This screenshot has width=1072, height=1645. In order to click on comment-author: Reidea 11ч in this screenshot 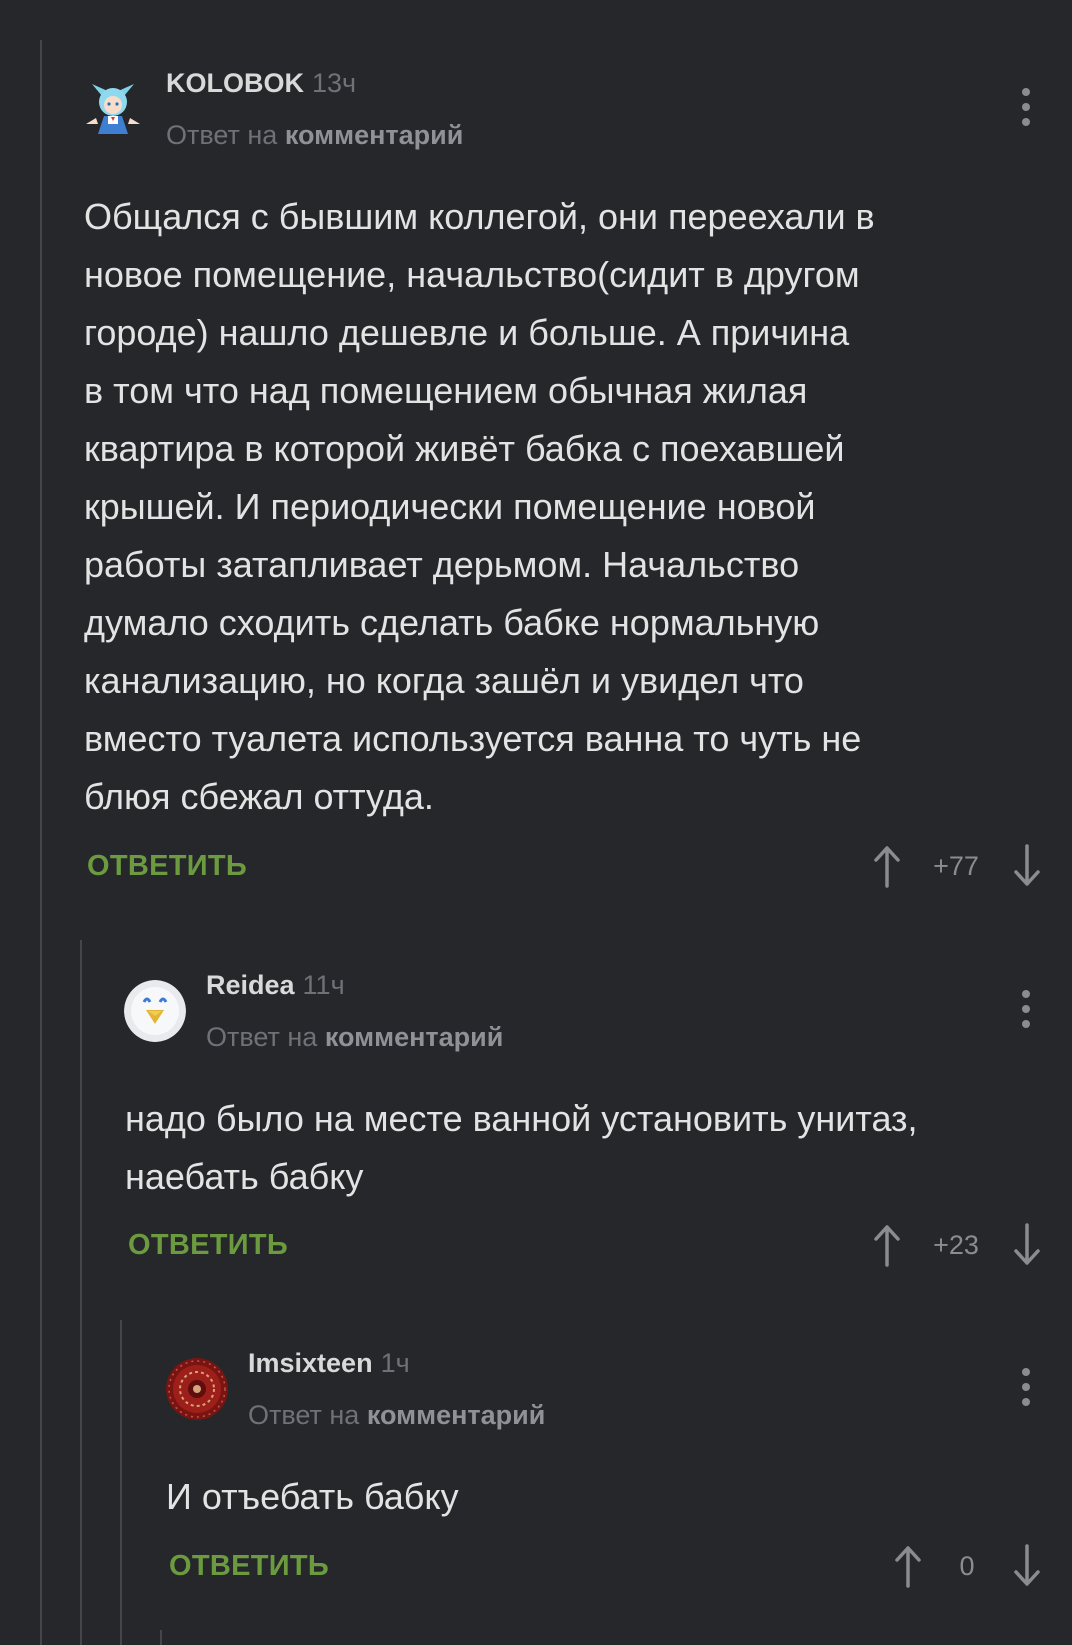, I will do `click(275, 985)`.